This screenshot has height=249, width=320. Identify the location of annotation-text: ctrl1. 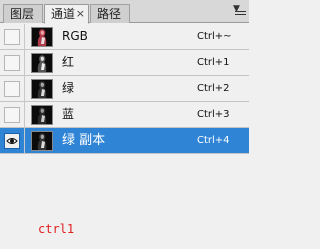
(56, 229).